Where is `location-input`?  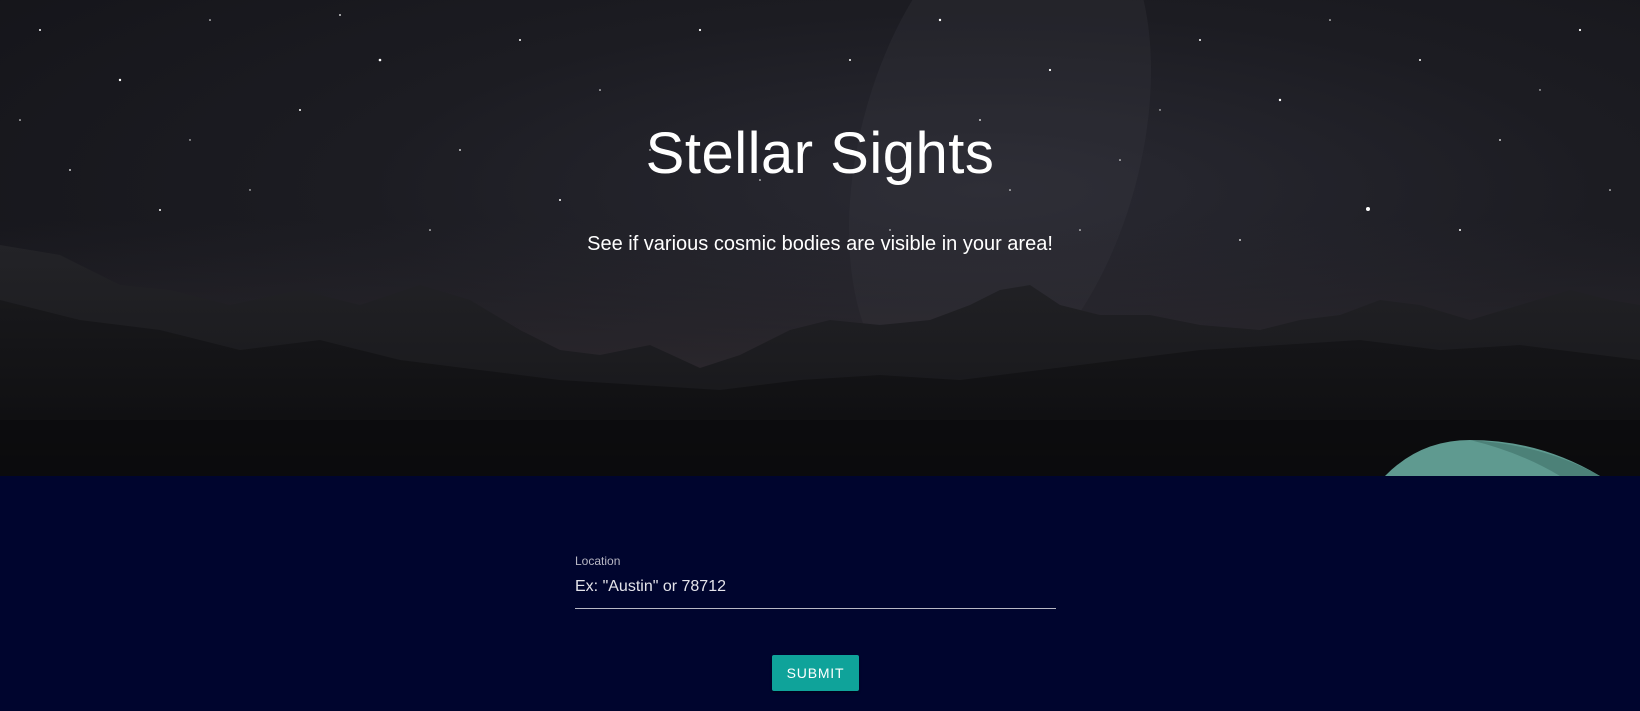 location-input is located at coordinates (815, 591).